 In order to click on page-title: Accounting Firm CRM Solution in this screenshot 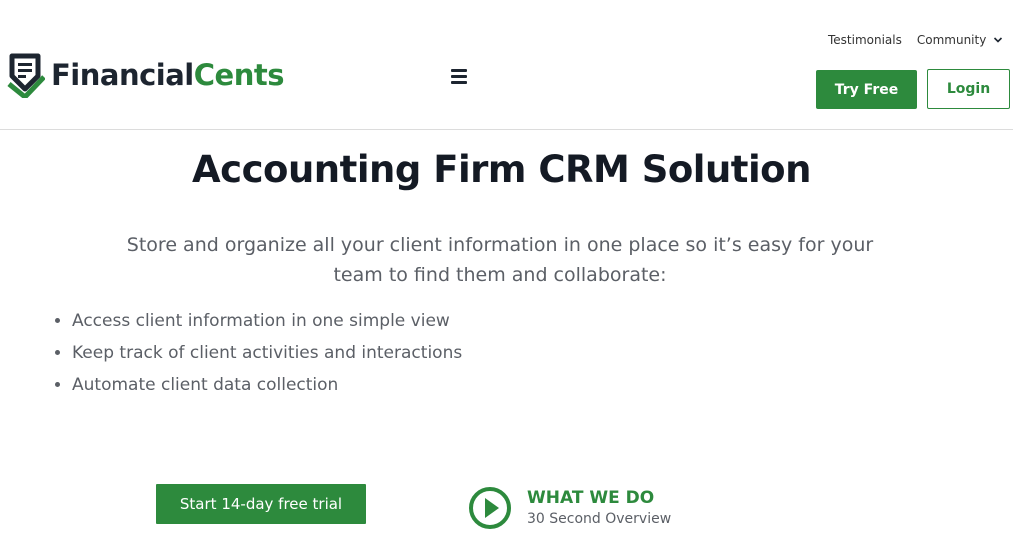, I will do `click(501, 169)`.